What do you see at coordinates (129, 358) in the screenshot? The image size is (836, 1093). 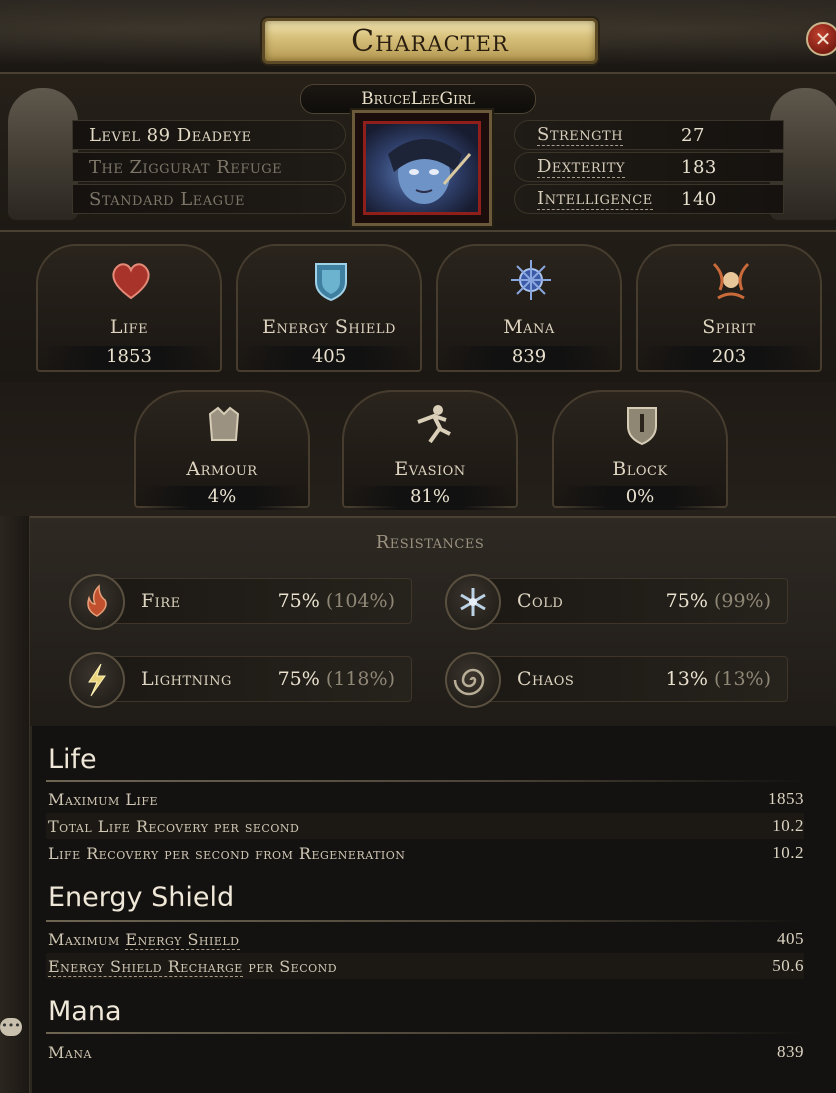 I see `stat-value: 1853` at bounding box center [129, 358].